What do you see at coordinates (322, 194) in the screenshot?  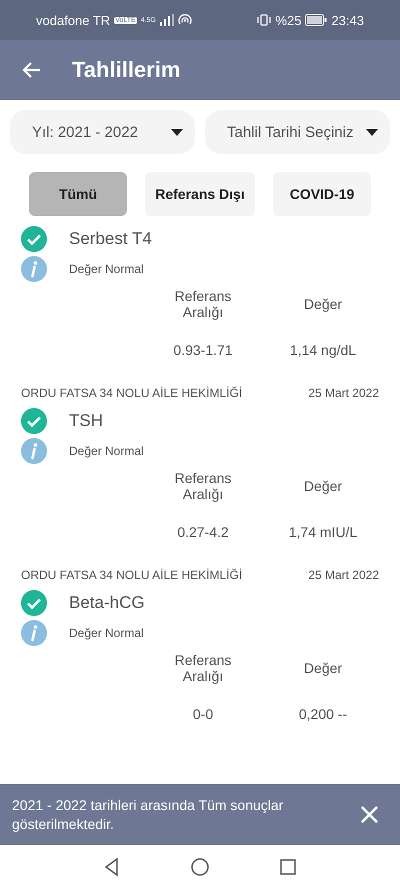 I see `filter-chip: COVID-19` at bounding box center [322, 194].